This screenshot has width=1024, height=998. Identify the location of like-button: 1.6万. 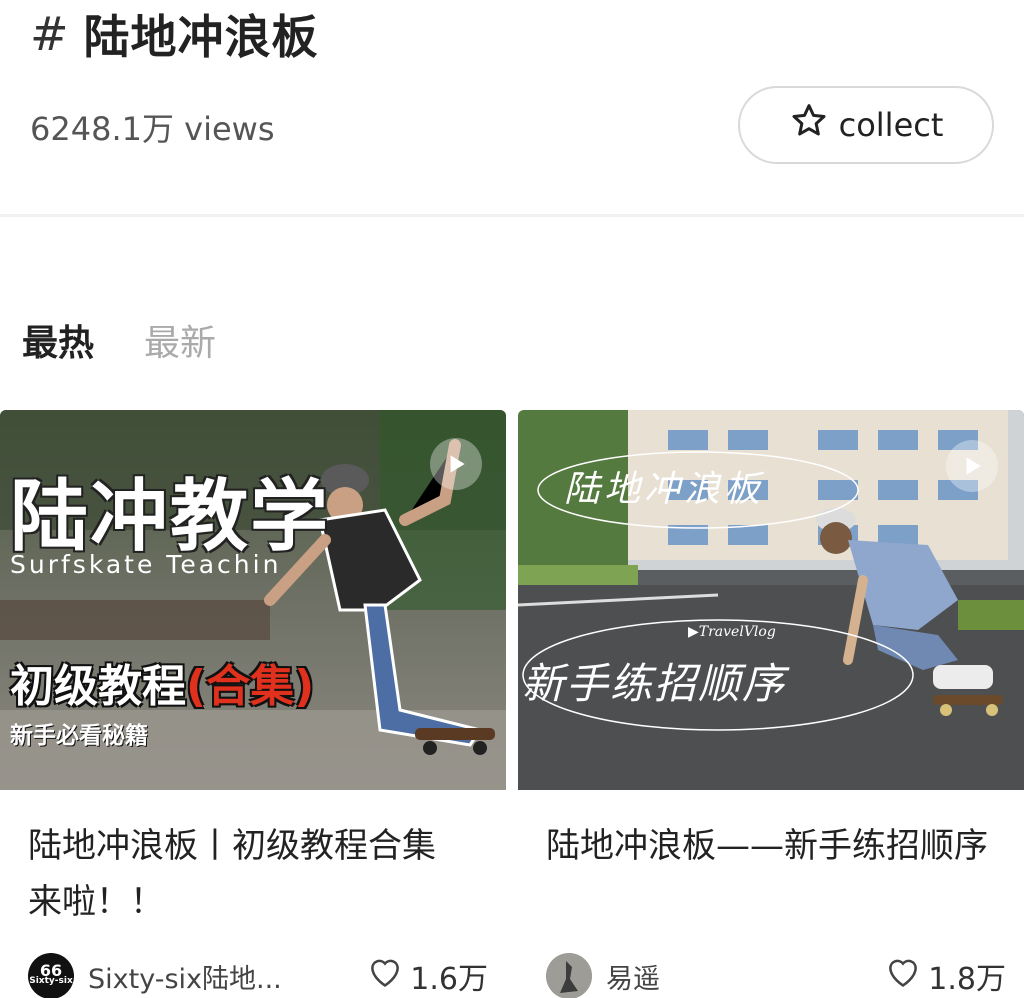
(427, 975).